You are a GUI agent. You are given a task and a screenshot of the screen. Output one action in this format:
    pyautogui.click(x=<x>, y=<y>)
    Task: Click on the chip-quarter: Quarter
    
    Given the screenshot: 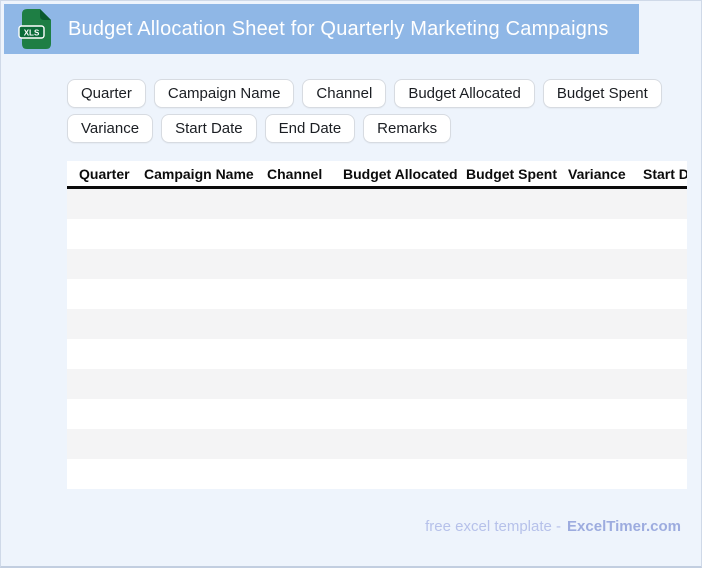 What is the action you would take?
    pyautogui.click(x=106, y=93)
    